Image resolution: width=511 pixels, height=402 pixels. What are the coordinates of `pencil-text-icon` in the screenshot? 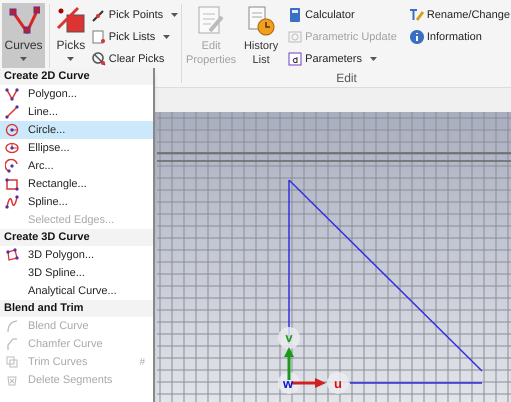 It's located at (416, 15).